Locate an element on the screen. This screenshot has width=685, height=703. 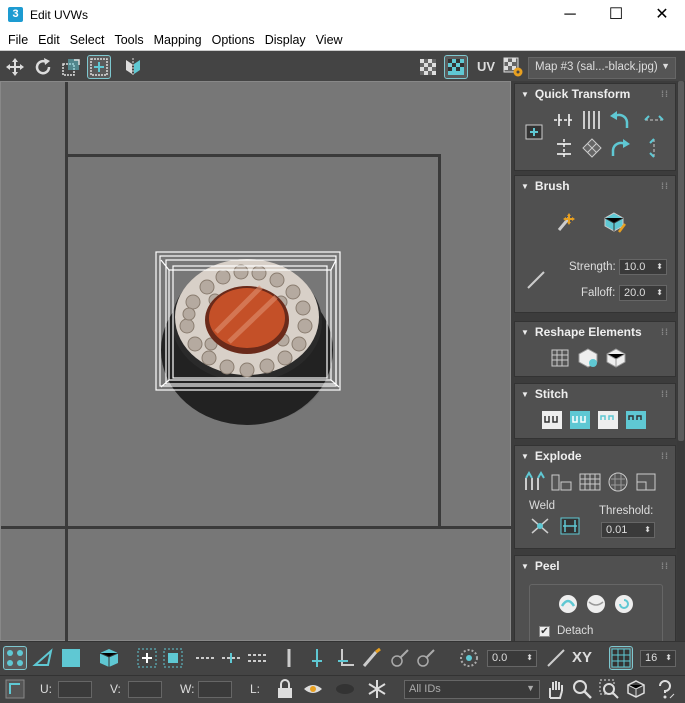
ring-select-icon is located at coordinates (231, 658).